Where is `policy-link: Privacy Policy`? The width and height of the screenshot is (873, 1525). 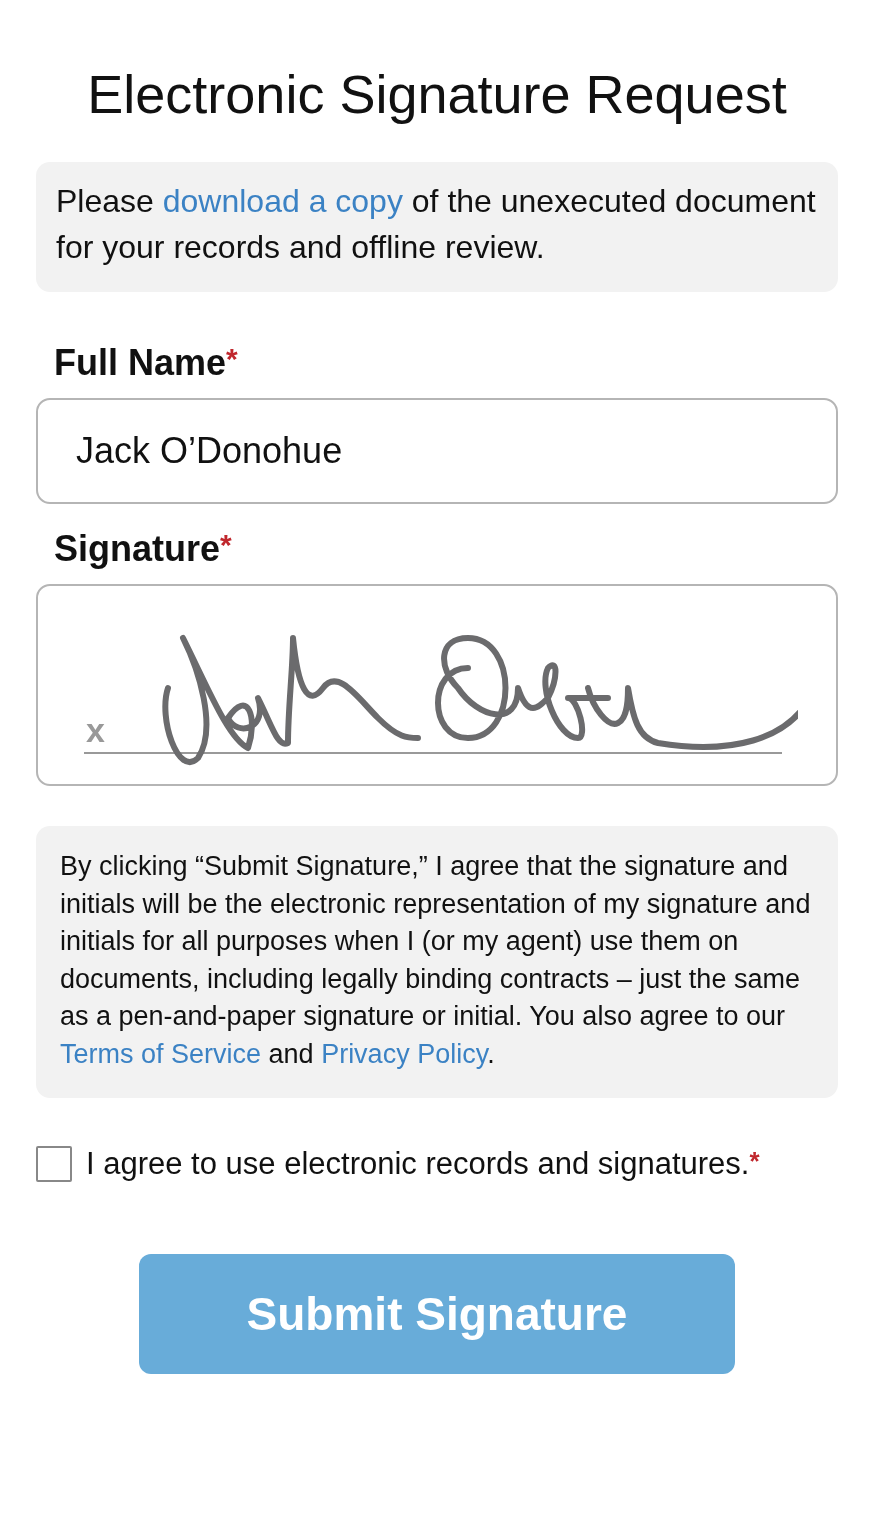
policy-link: Privacy Policy is located at coordinates (404, 1053).